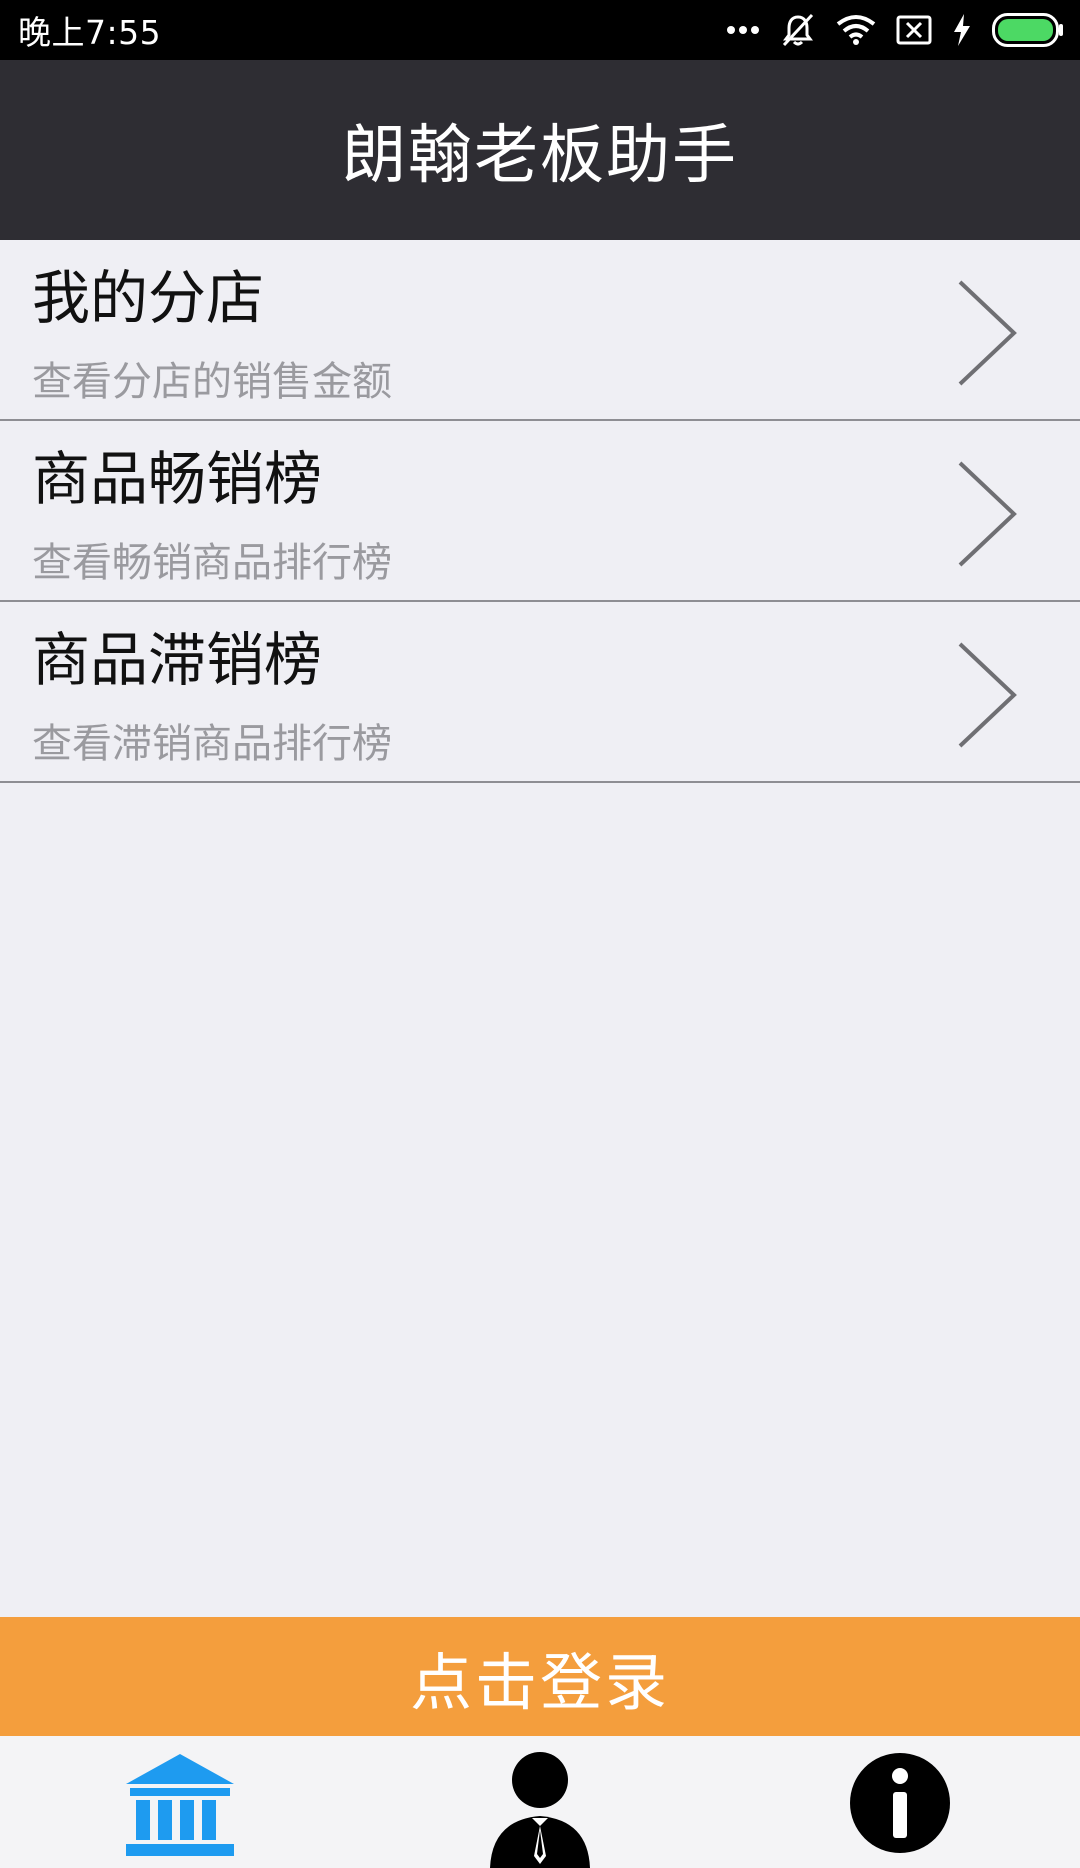  I want to click on info-icon, so click(900, 1803).